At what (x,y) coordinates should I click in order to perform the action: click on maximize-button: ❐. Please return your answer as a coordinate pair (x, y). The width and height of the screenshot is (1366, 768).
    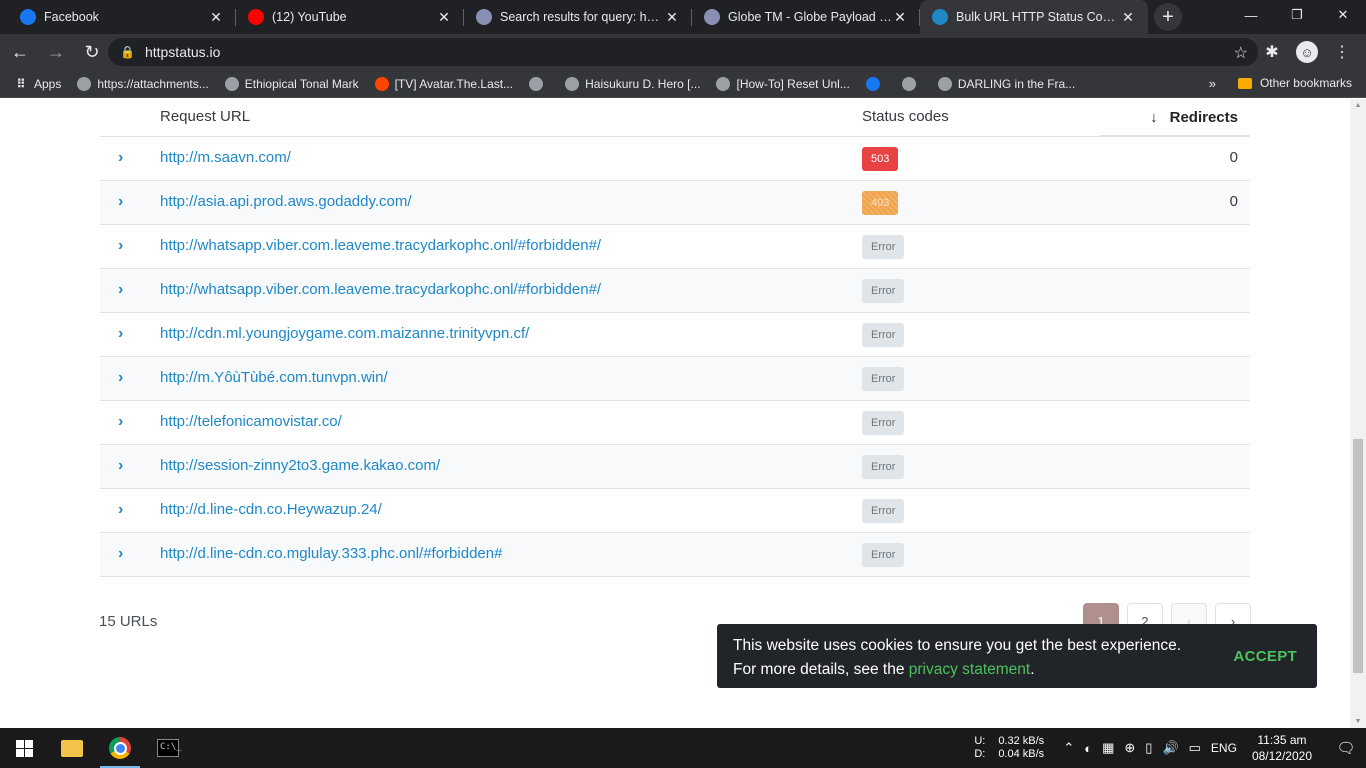
    Looking at the image, I should click on (1297, 15).